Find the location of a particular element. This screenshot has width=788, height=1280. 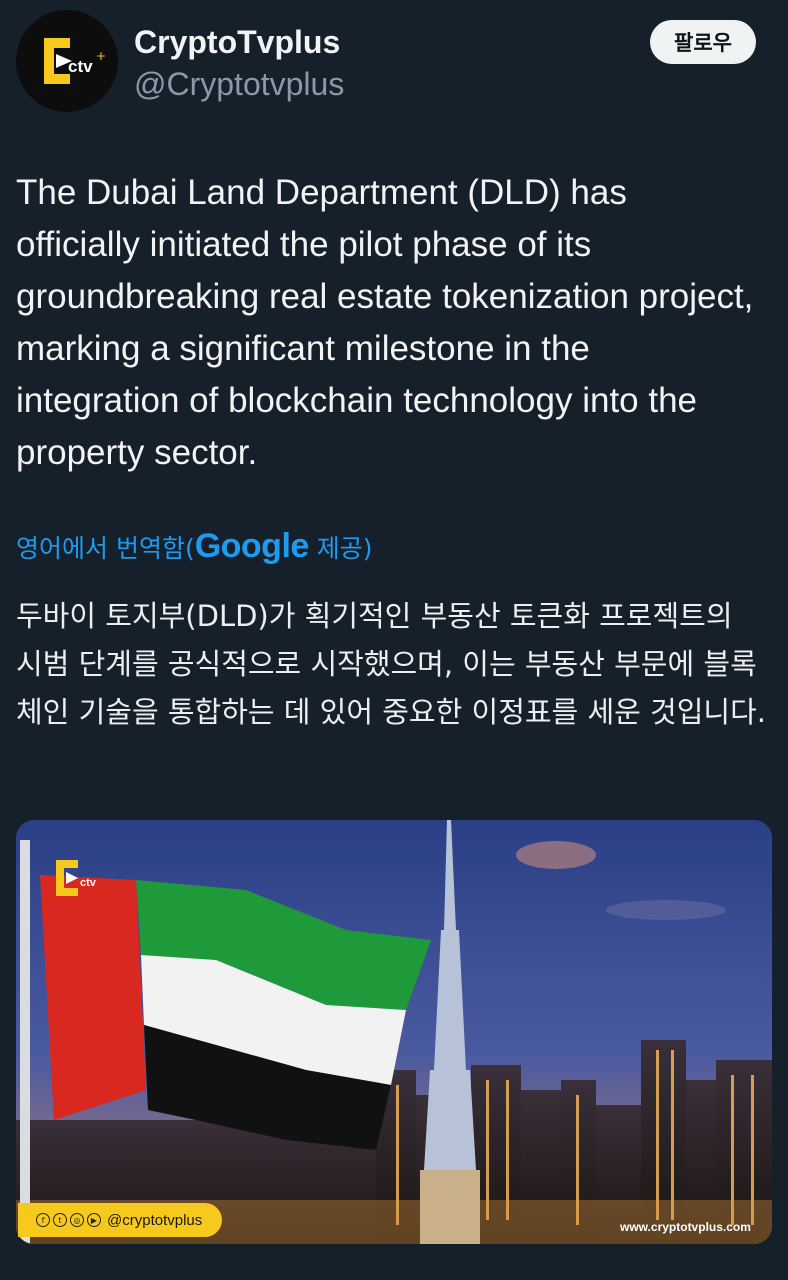

user-handle: @Cryptotvplus is located at coordinates (239, 84).